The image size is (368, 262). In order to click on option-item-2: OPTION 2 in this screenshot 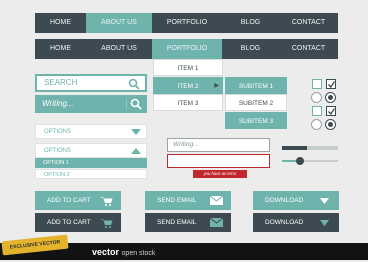, I will do `click(91, 174)`.